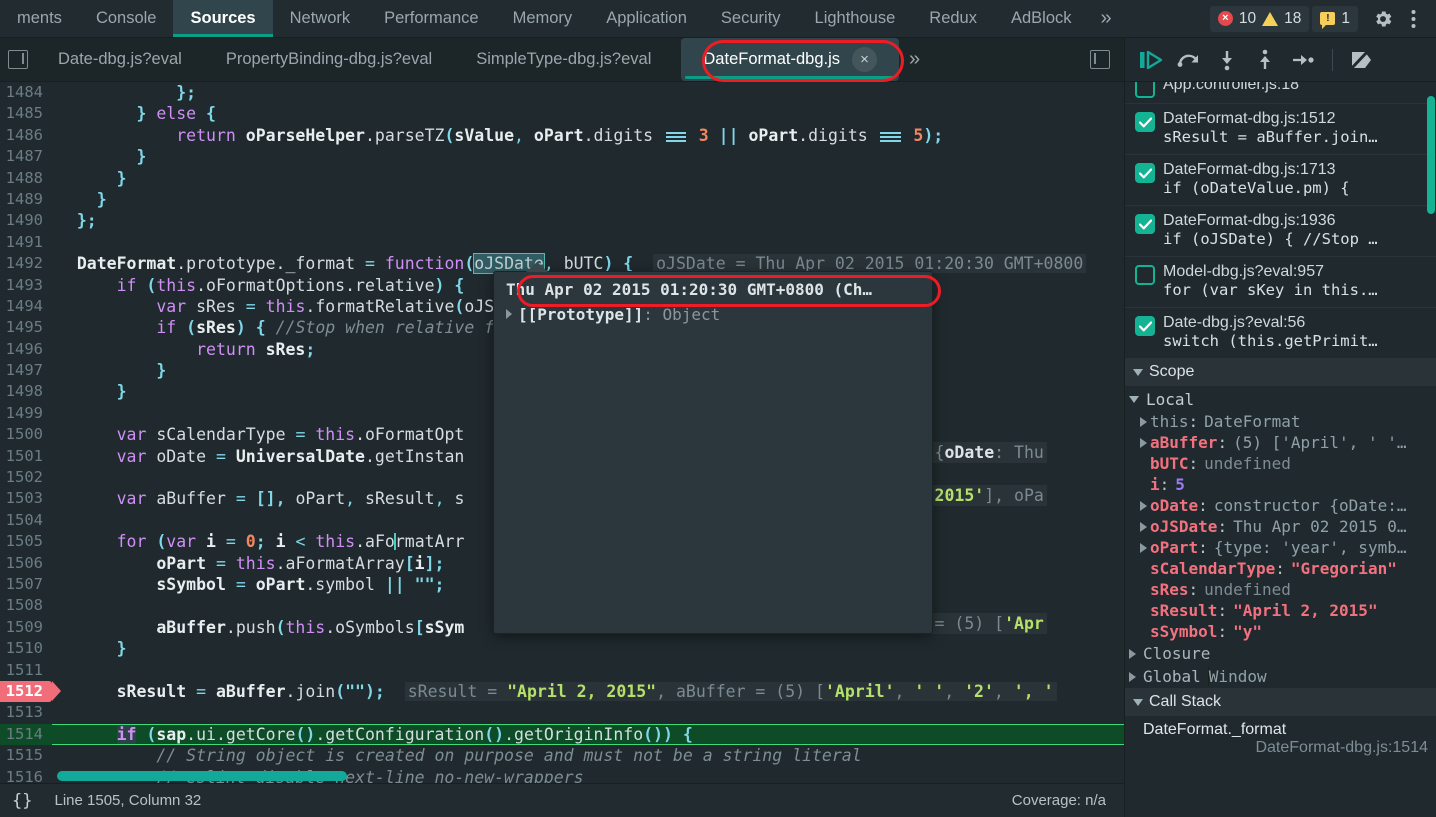 The image size is (1436, 817). Describe the element at coordinates (1280, 702) in the screenshot. I see `call-stack-section-header: Call Stack` at that location.